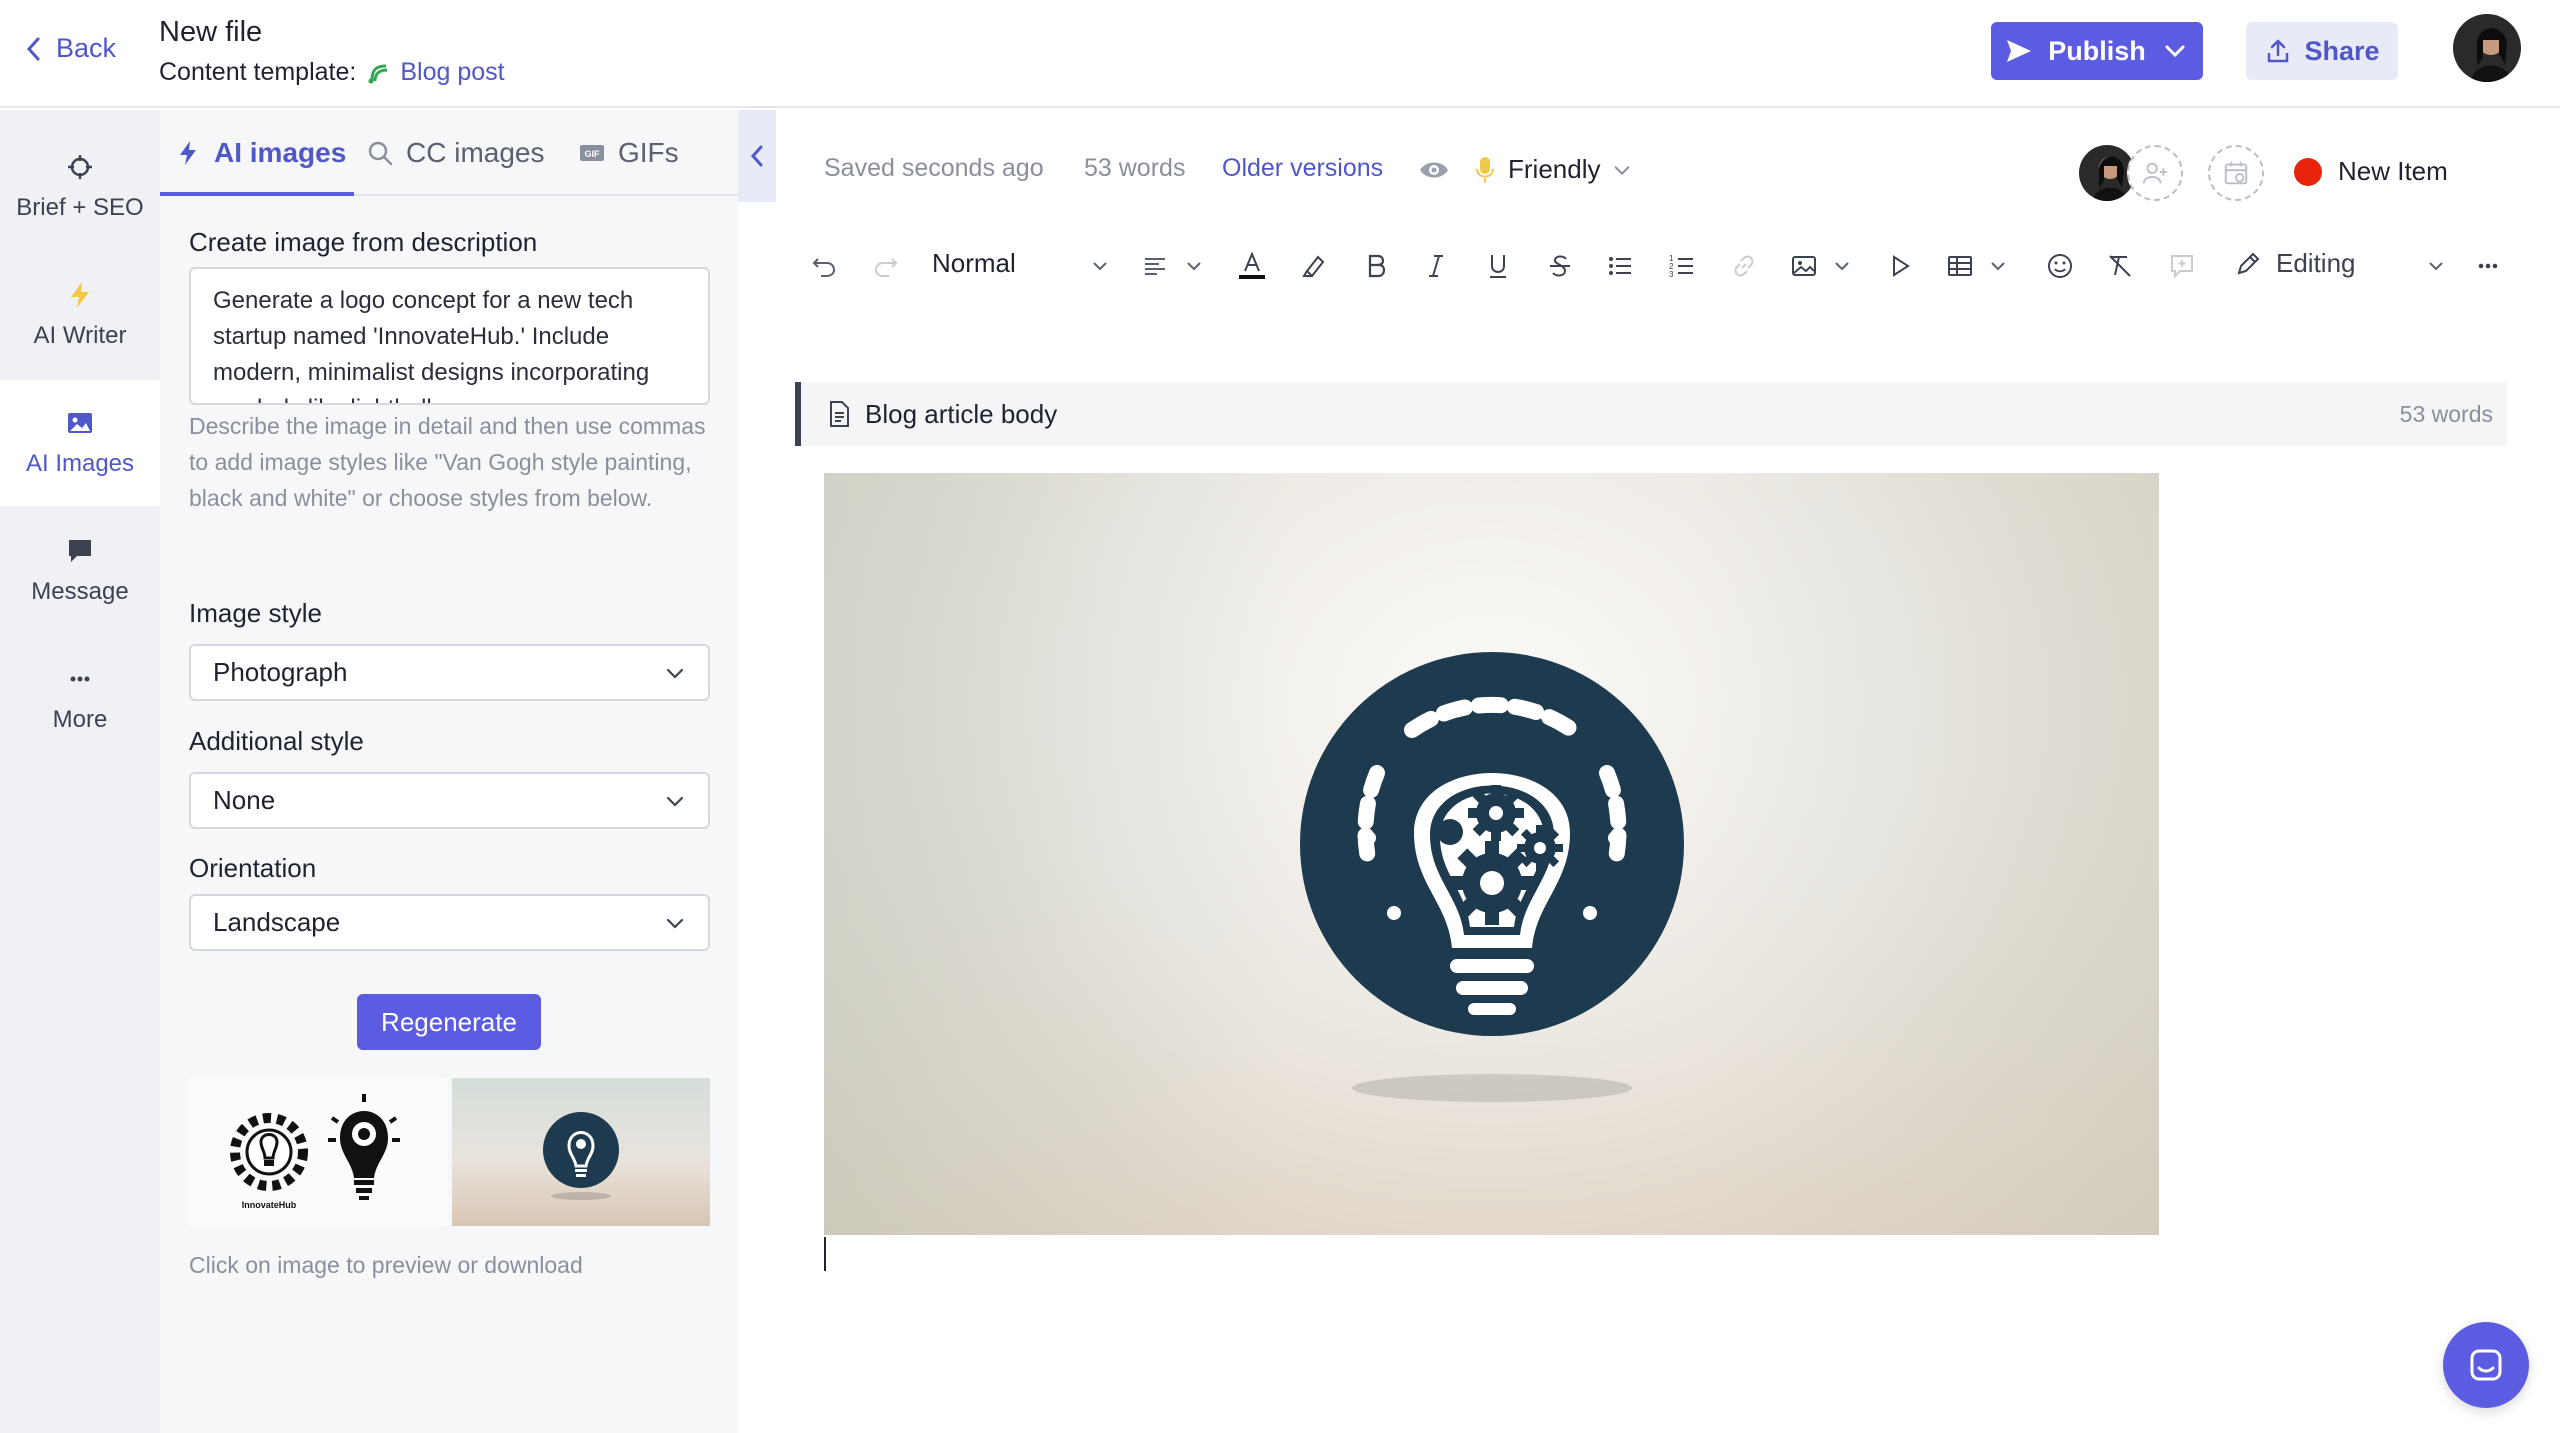 This screenshot has width=2560, height=1433. I want to click on file-title: New file, so click(210, 32).